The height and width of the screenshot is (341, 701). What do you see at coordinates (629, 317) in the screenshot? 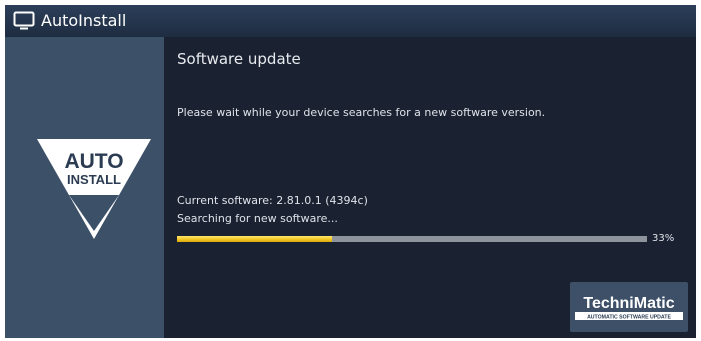
I see `brand-tagline: AUTOMATIC SOFTWARE UPDATE` at bounding box center [629, 317].